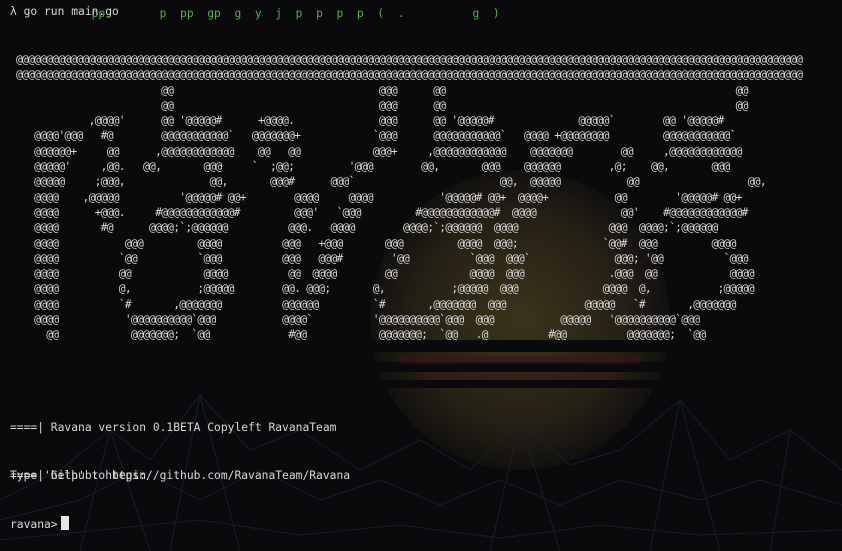 The width and height of the screenshot is (842, 551). I want to click on prompt-label: ravana>, so click(34, 524).